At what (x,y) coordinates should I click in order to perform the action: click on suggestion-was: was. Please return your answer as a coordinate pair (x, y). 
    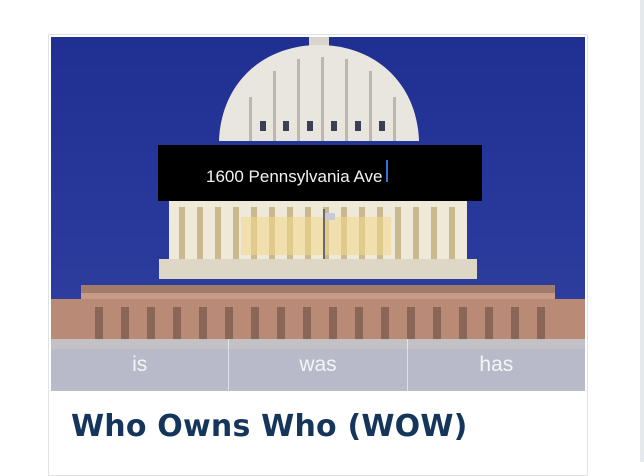
    Looking at the image, I should click on (318, 365).